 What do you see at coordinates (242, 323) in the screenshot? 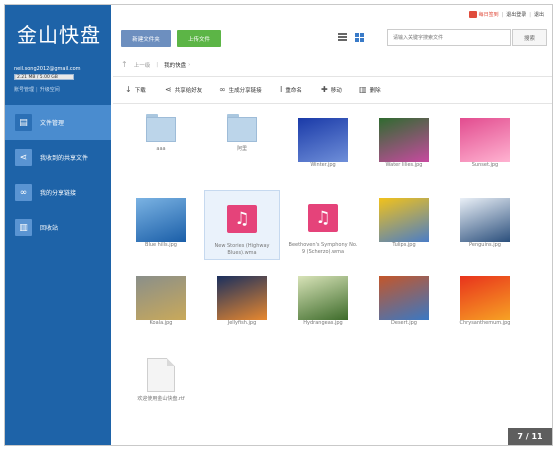
I see `file-name: Jellyfish.jpg` at bounding box center [242, 323].